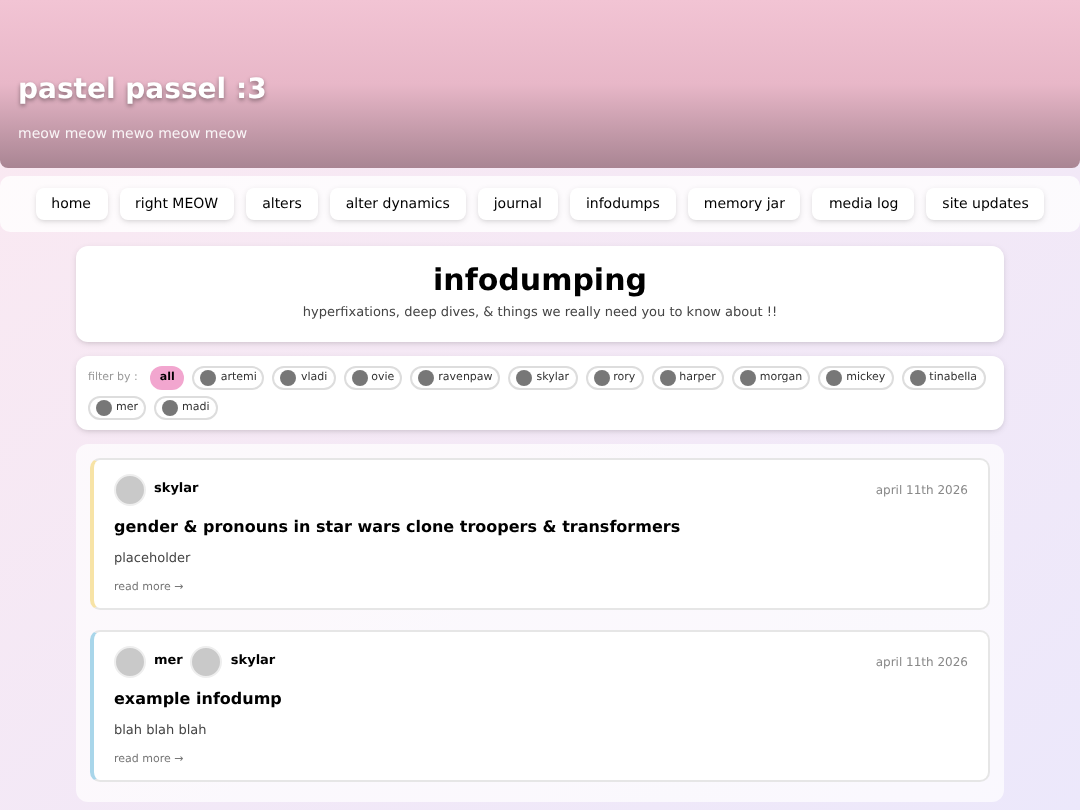  What do you see at coordinates (398, 528) in the screenshot?
I see `post-title: gender & pronouns in star wars clone troopers & transformers` at bounding box center [398, 528].